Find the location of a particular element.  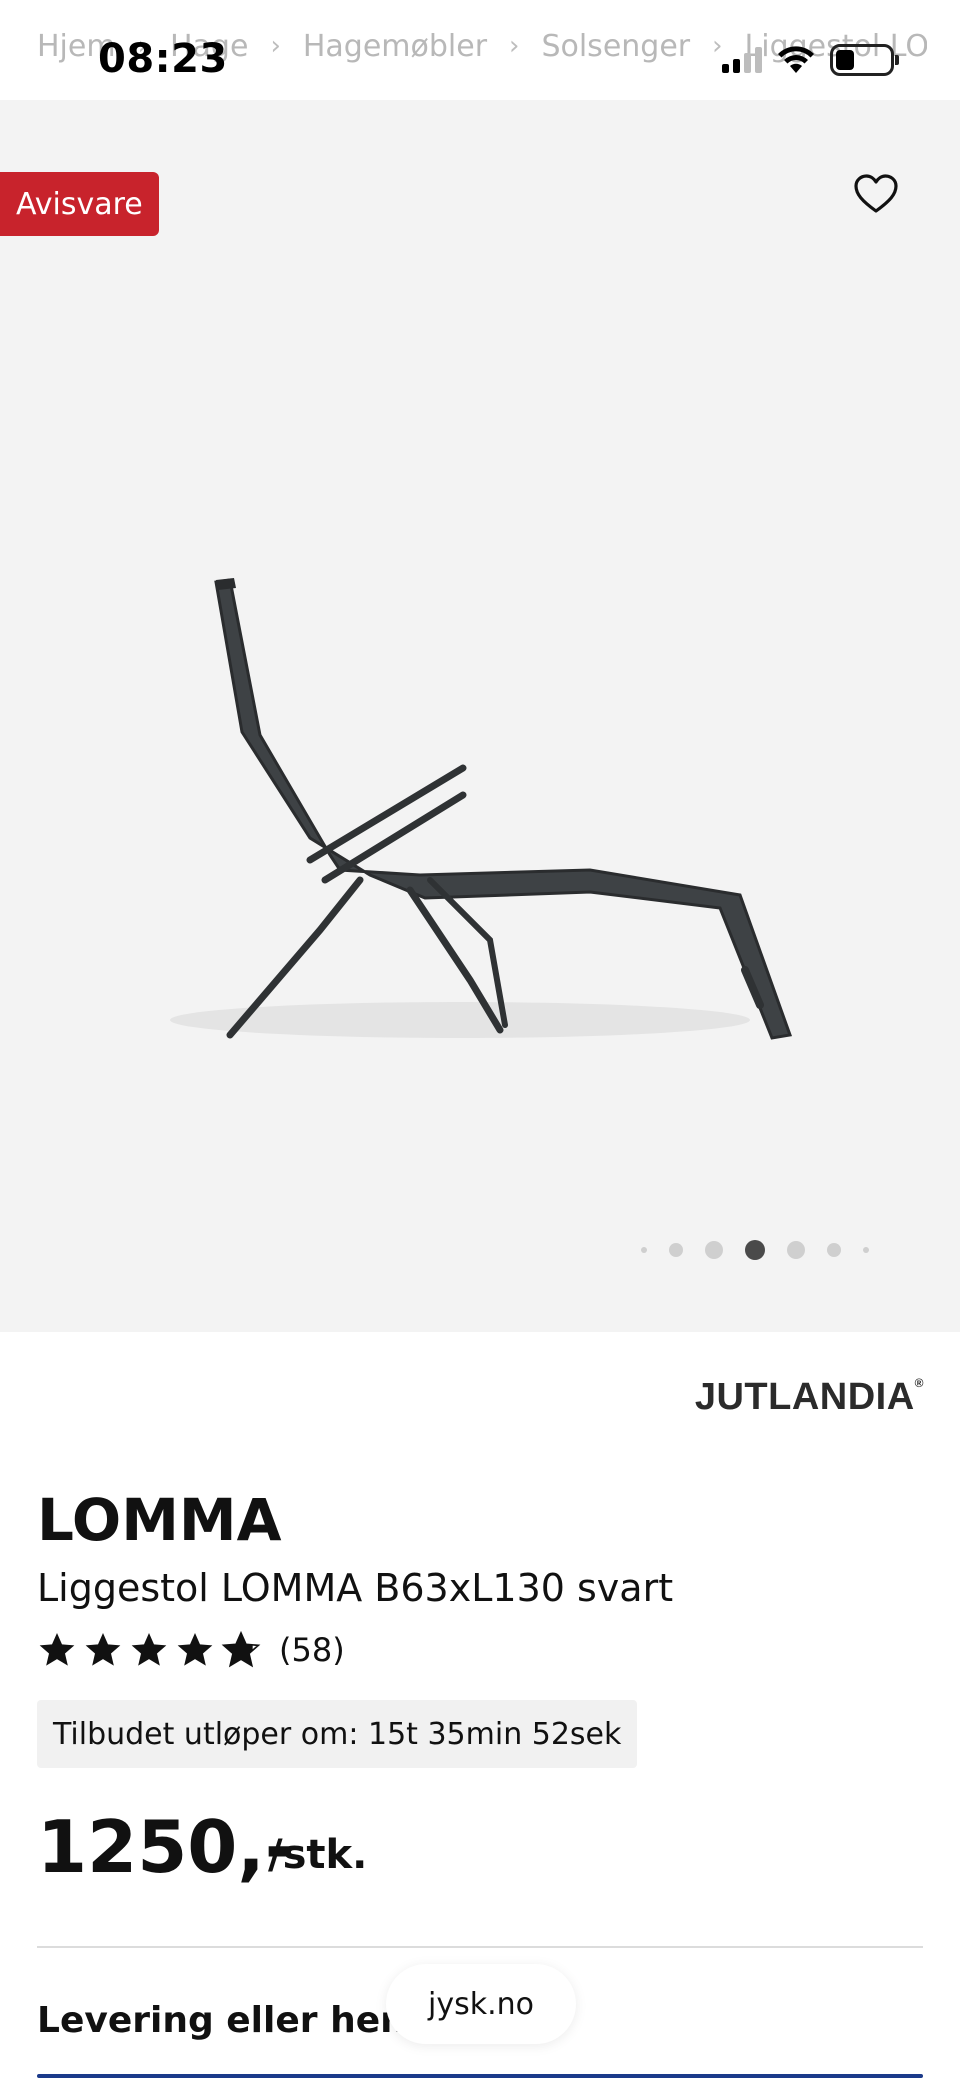

browser-url-bar: jysk.no is located at coordinates (481, 2004).